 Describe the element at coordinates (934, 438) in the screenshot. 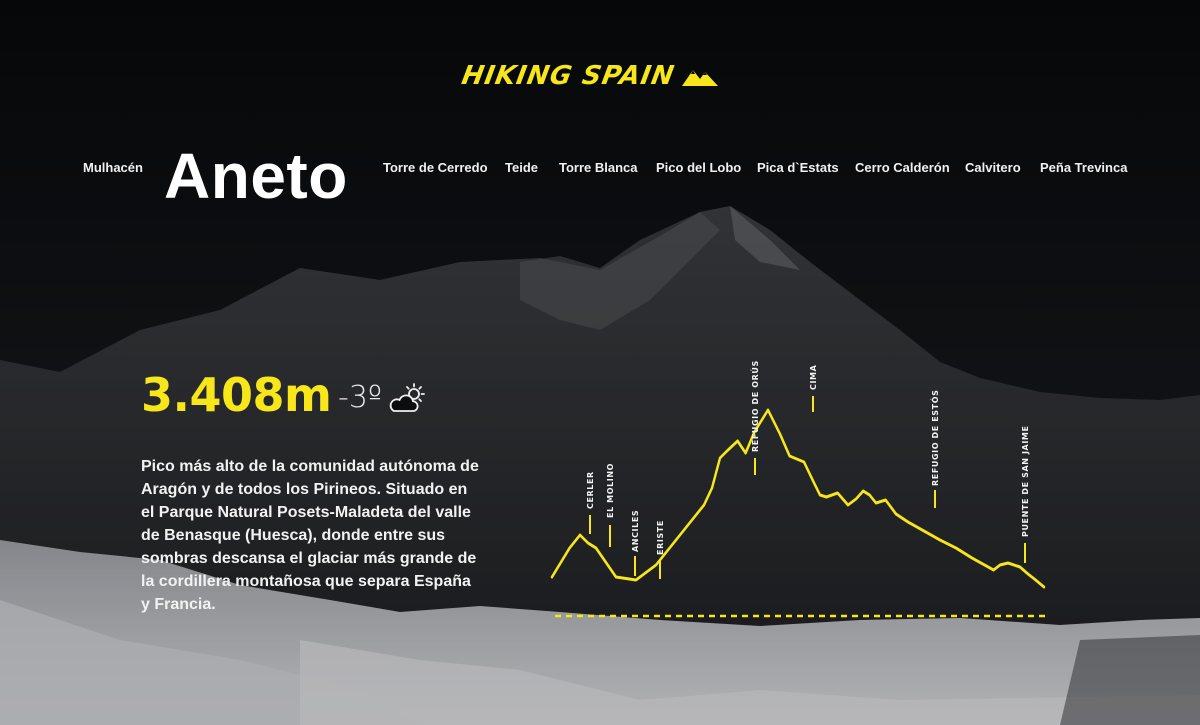

I see `waypoint-refugio-de-estos: REFUGIO DE ESTÓS` at that location.